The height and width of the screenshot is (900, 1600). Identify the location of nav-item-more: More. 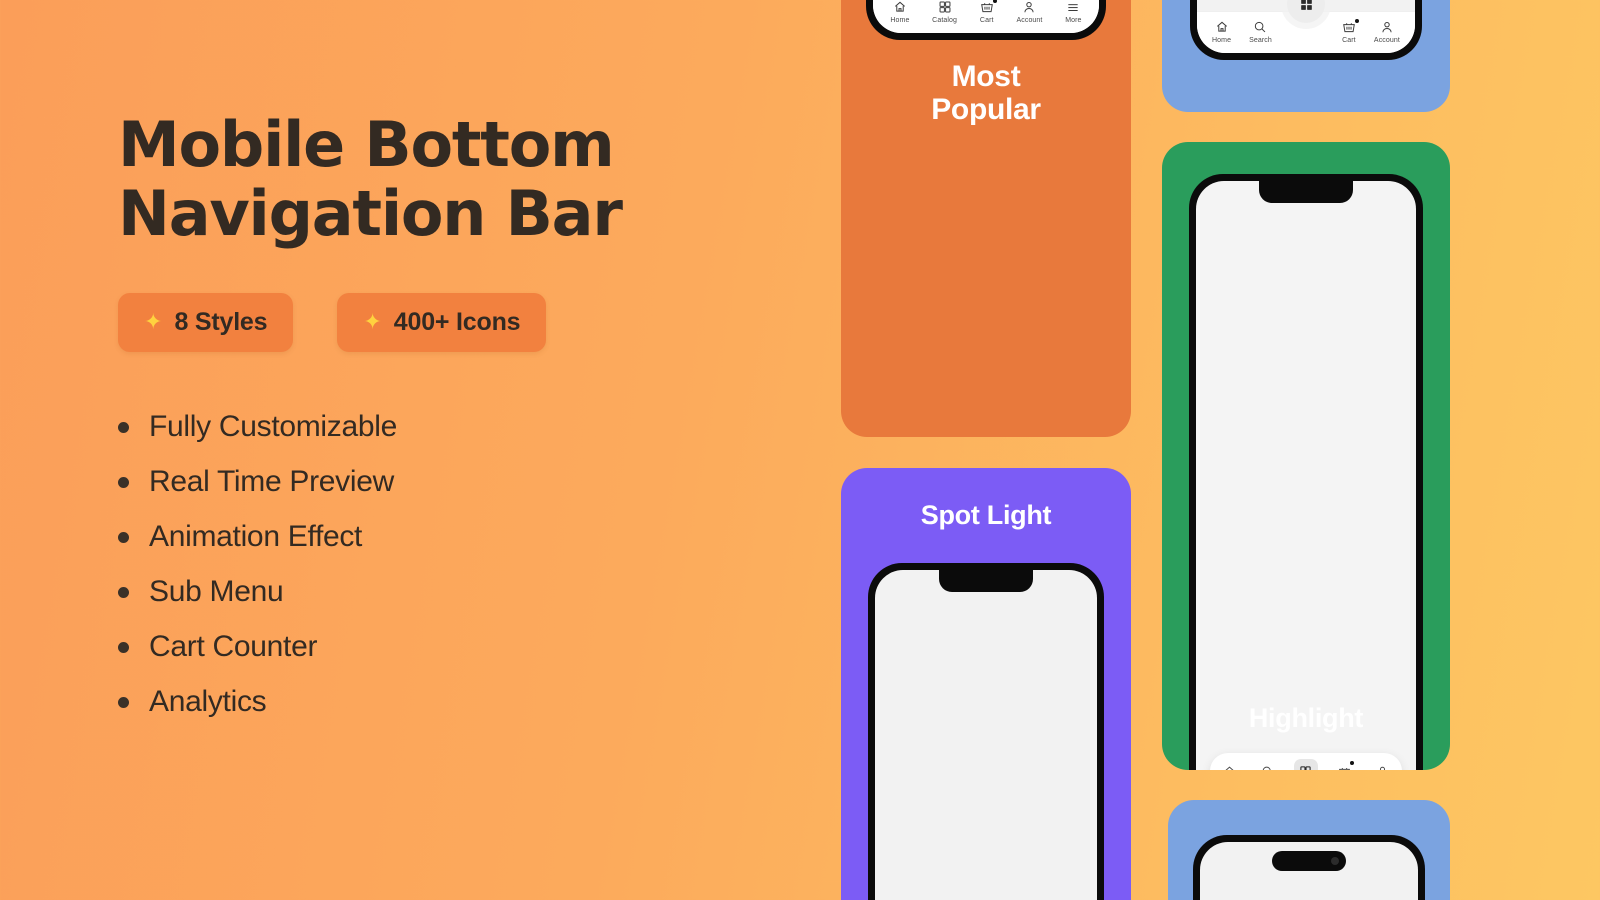
(1073, 12).